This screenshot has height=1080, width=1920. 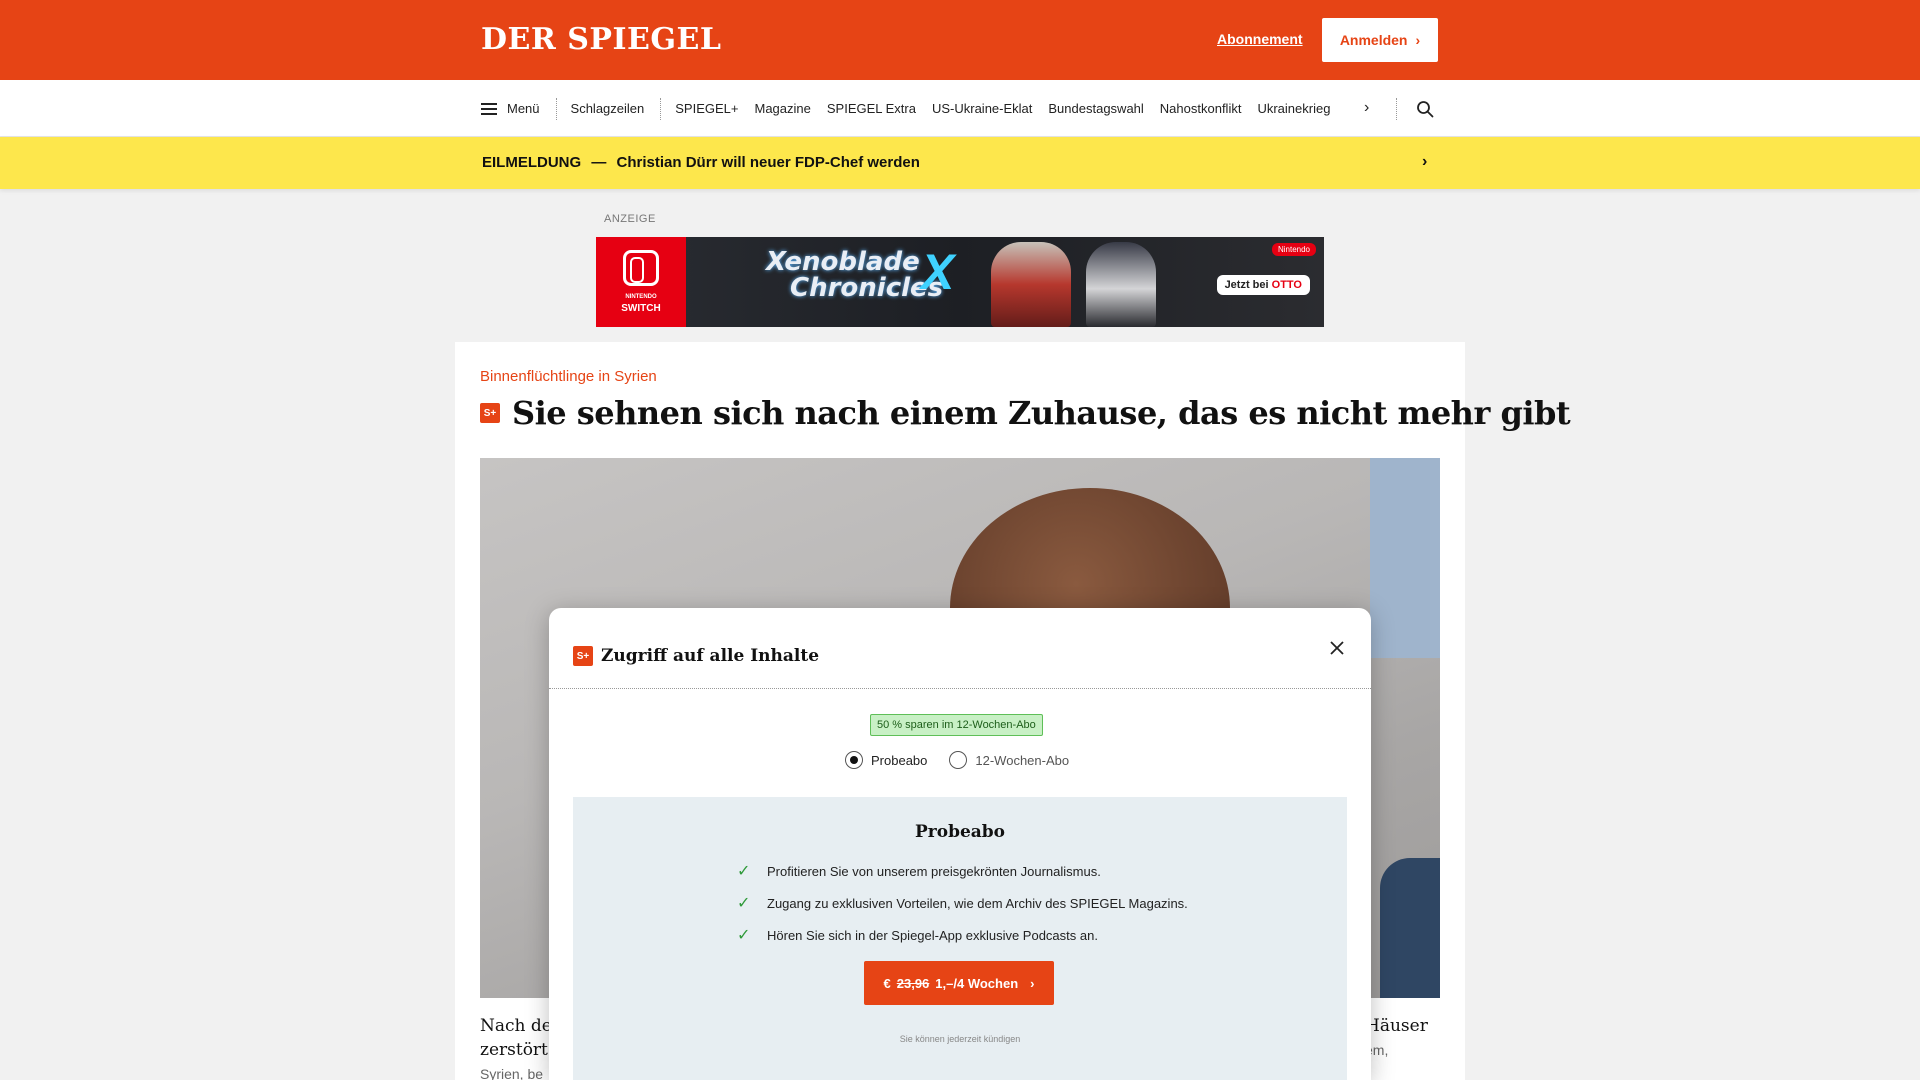 I want to click on option-probeabo: Probeabo, so click(x=886, y=760).